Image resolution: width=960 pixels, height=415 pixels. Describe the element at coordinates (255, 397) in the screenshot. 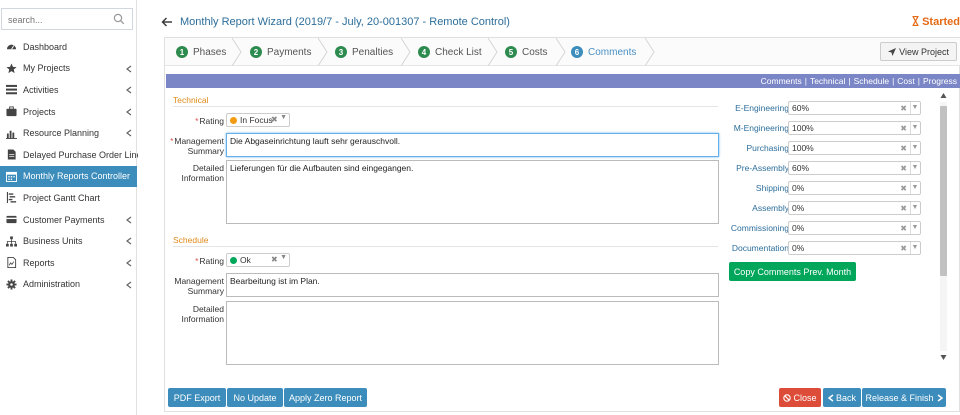

I see `no-update-button: No Update` at that location.